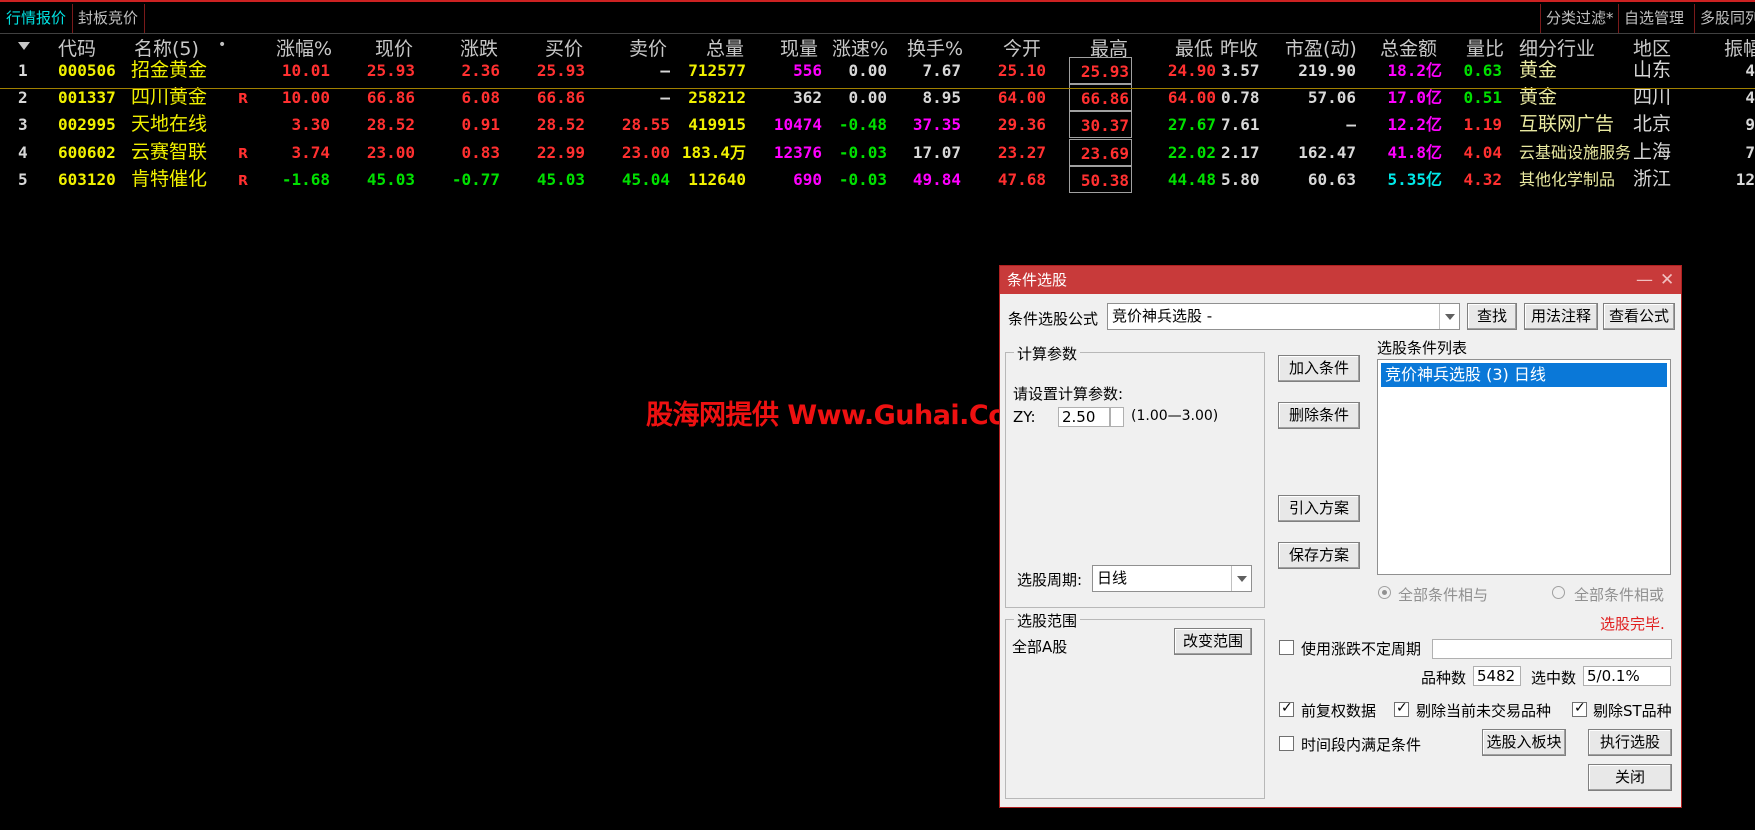 The width and height of the screenshot is (1755, 830). What do you see at coordinates (1552, 649) in the screenshot?
I see `variable-period-input` at bounding box center [1552, 649].